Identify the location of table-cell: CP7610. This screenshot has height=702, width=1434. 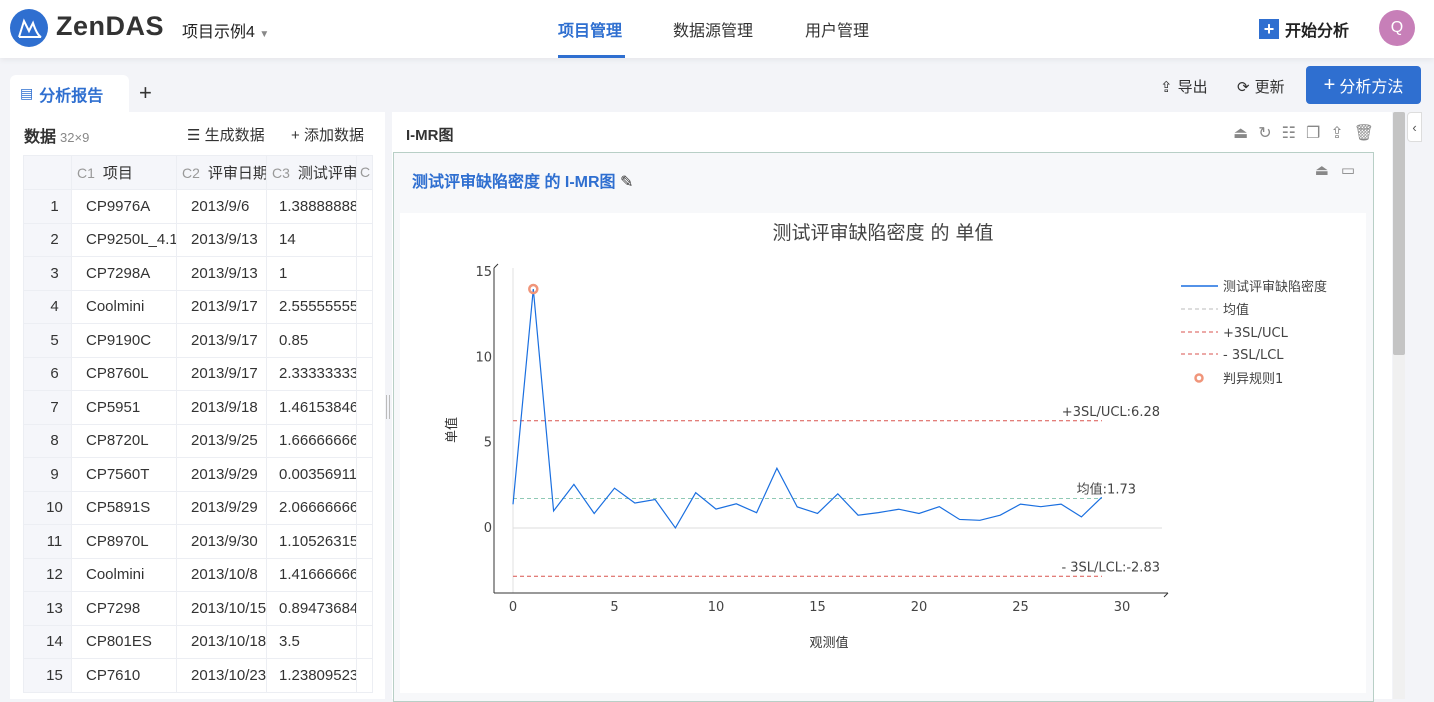
(124, 676).